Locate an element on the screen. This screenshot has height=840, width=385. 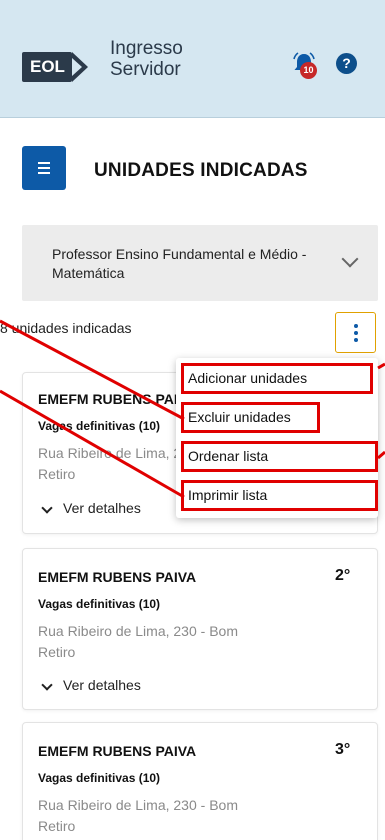
page-title: UNIDADES INDICADAS is located at coordinates (201, 170).